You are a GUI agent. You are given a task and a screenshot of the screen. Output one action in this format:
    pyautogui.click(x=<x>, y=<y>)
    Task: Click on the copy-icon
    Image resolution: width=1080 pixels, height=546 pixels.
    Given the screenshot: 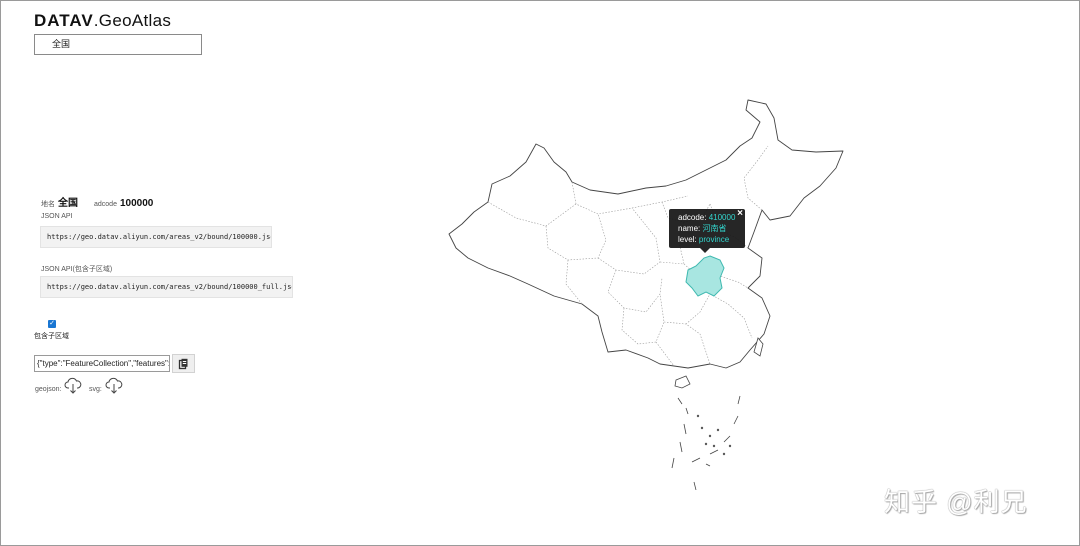 What is the action you would take?
    pyautogui.click(x=183, y=363)
    